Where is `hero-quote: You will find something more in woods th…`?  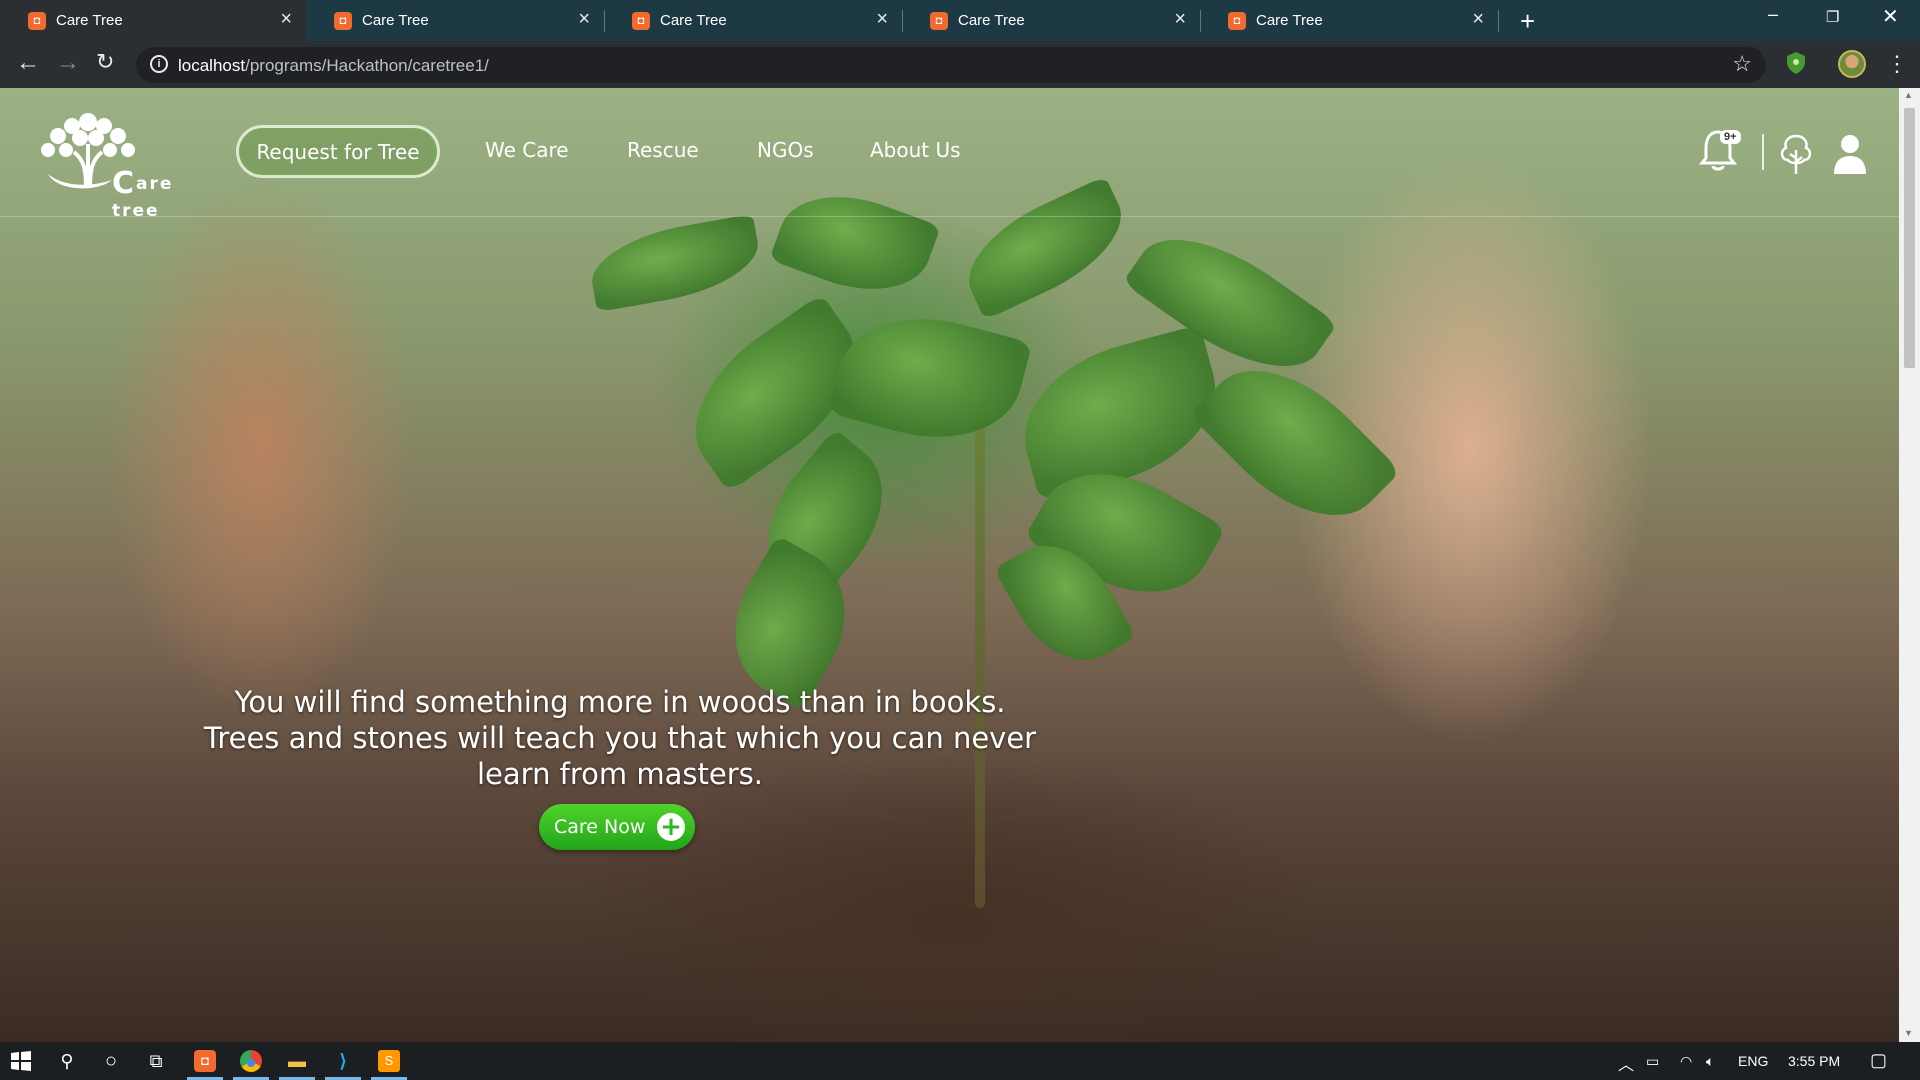 hero-quote: You will find something more in woods th… is located at coordinates (620, 738).